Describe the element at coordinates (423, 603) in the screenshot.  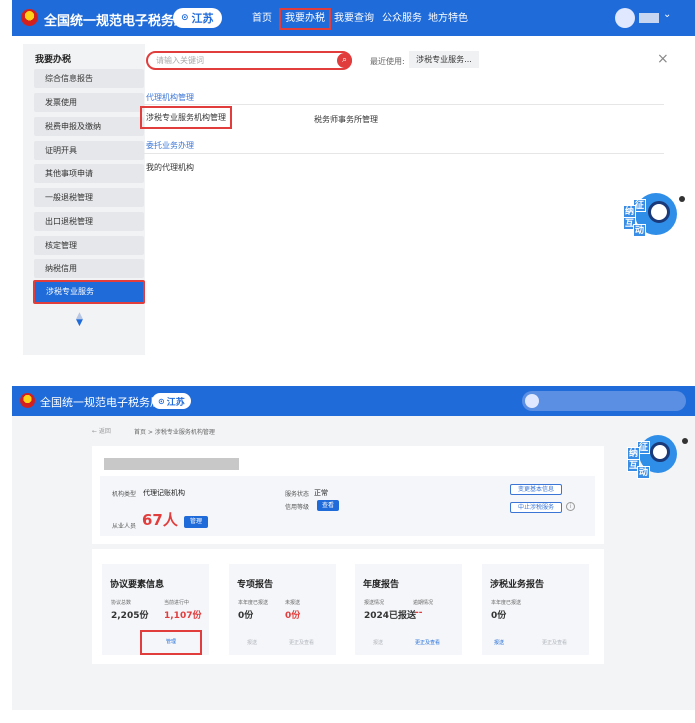
I see `report-sub-label: 逾期情况` at that location.